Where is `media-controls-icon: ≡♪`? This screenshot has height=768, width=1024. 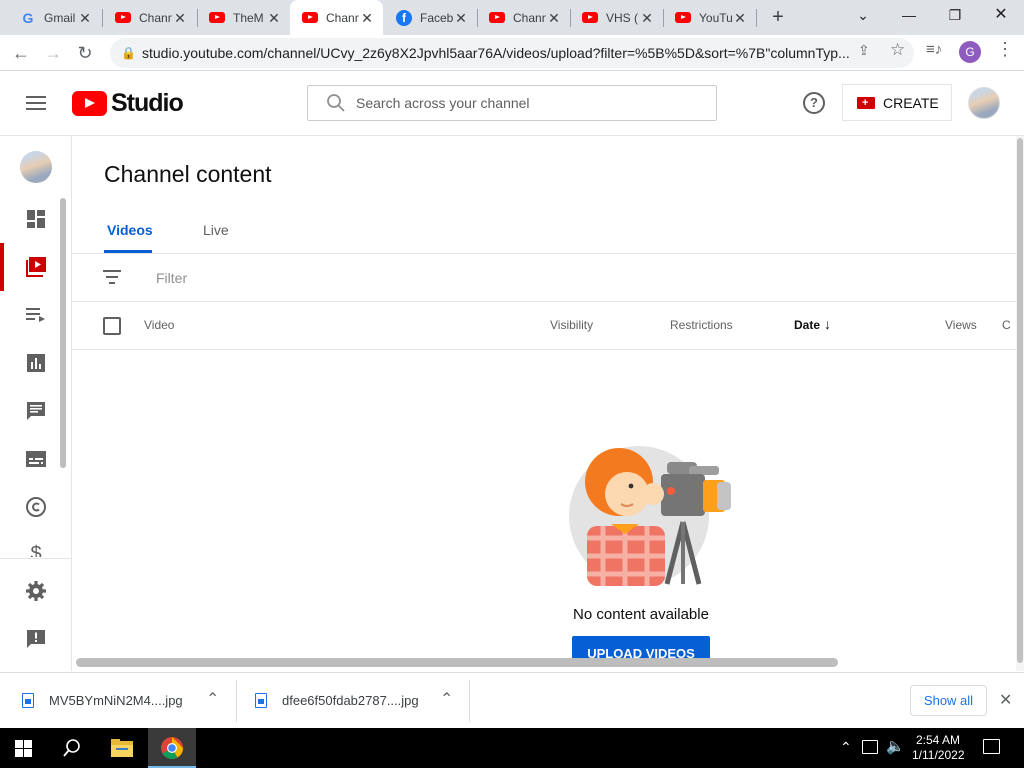 media-controls-icon: ≡♪ is located at coordinates (937, 52).